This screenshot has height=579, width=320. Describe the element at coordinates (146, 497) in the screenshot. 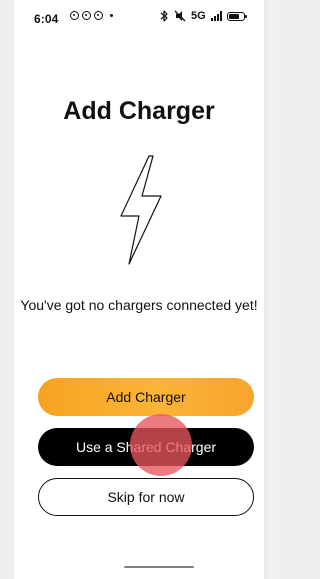

I see `skip-for-now-button: Skip for now` at that location.